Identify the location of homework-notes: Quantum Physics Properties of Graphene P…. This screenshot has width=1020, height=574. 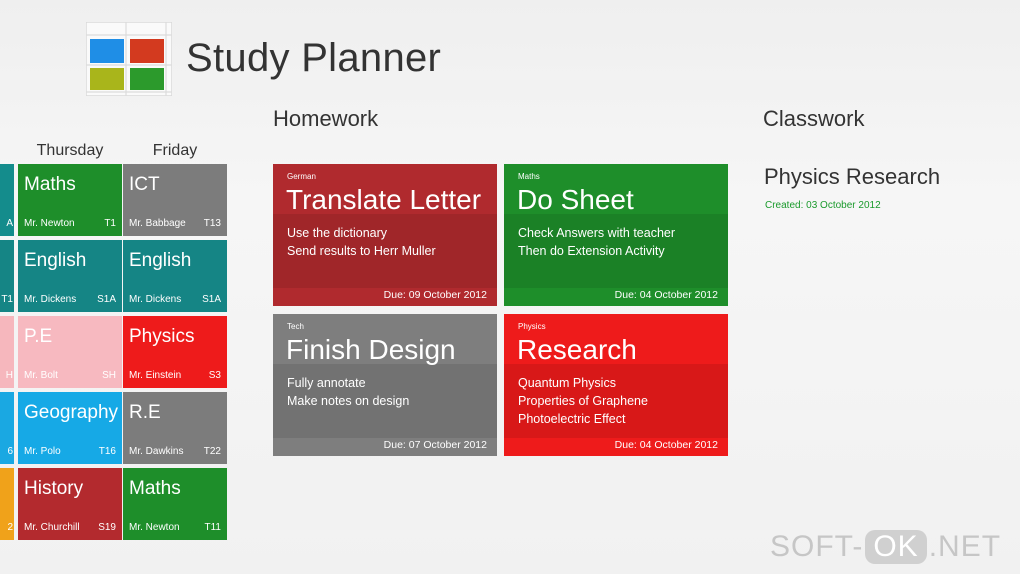
(583, 401).